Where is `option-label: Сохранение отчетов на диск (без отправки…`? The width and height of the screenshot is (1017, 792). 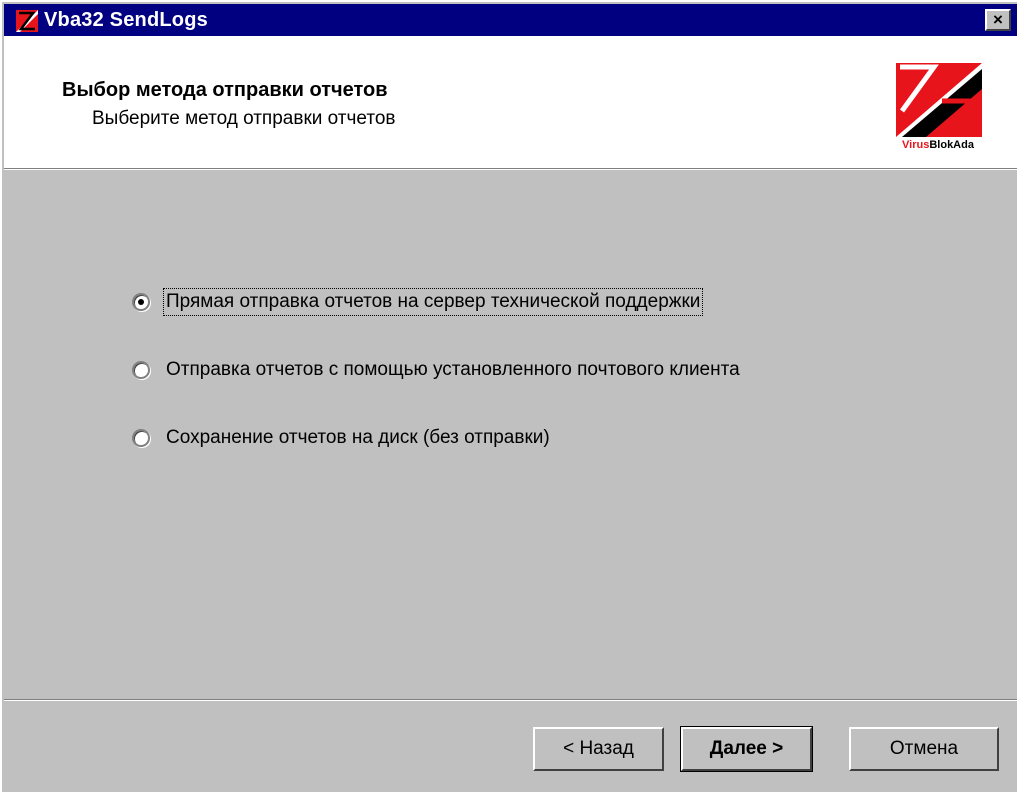 option-label: Сохранение отчетов на диск (без отправки… is located at coordinates (358, 438).